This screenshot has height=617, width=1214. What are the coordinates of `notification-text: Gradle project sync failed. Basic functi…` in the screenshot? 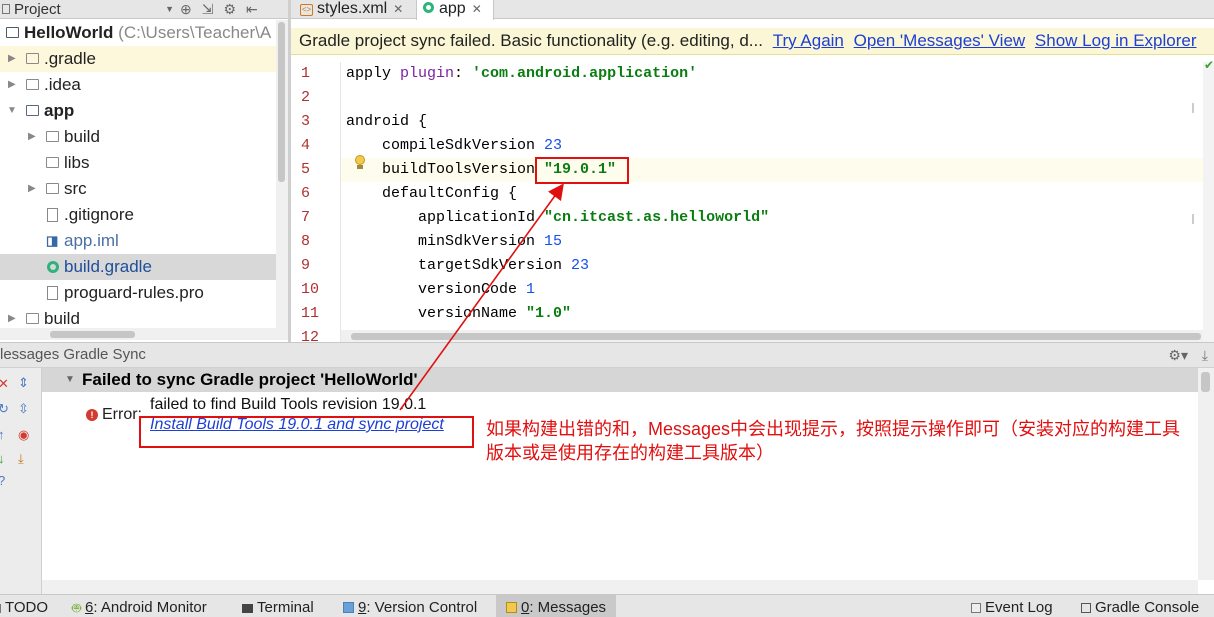 It's located at (531, 40).